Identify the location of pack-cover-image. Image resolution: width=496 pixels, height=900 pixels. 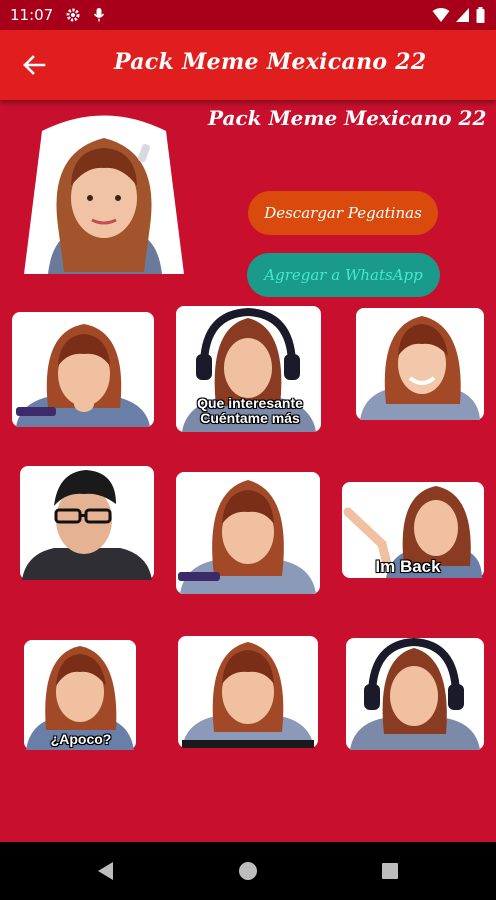
(104, 192).